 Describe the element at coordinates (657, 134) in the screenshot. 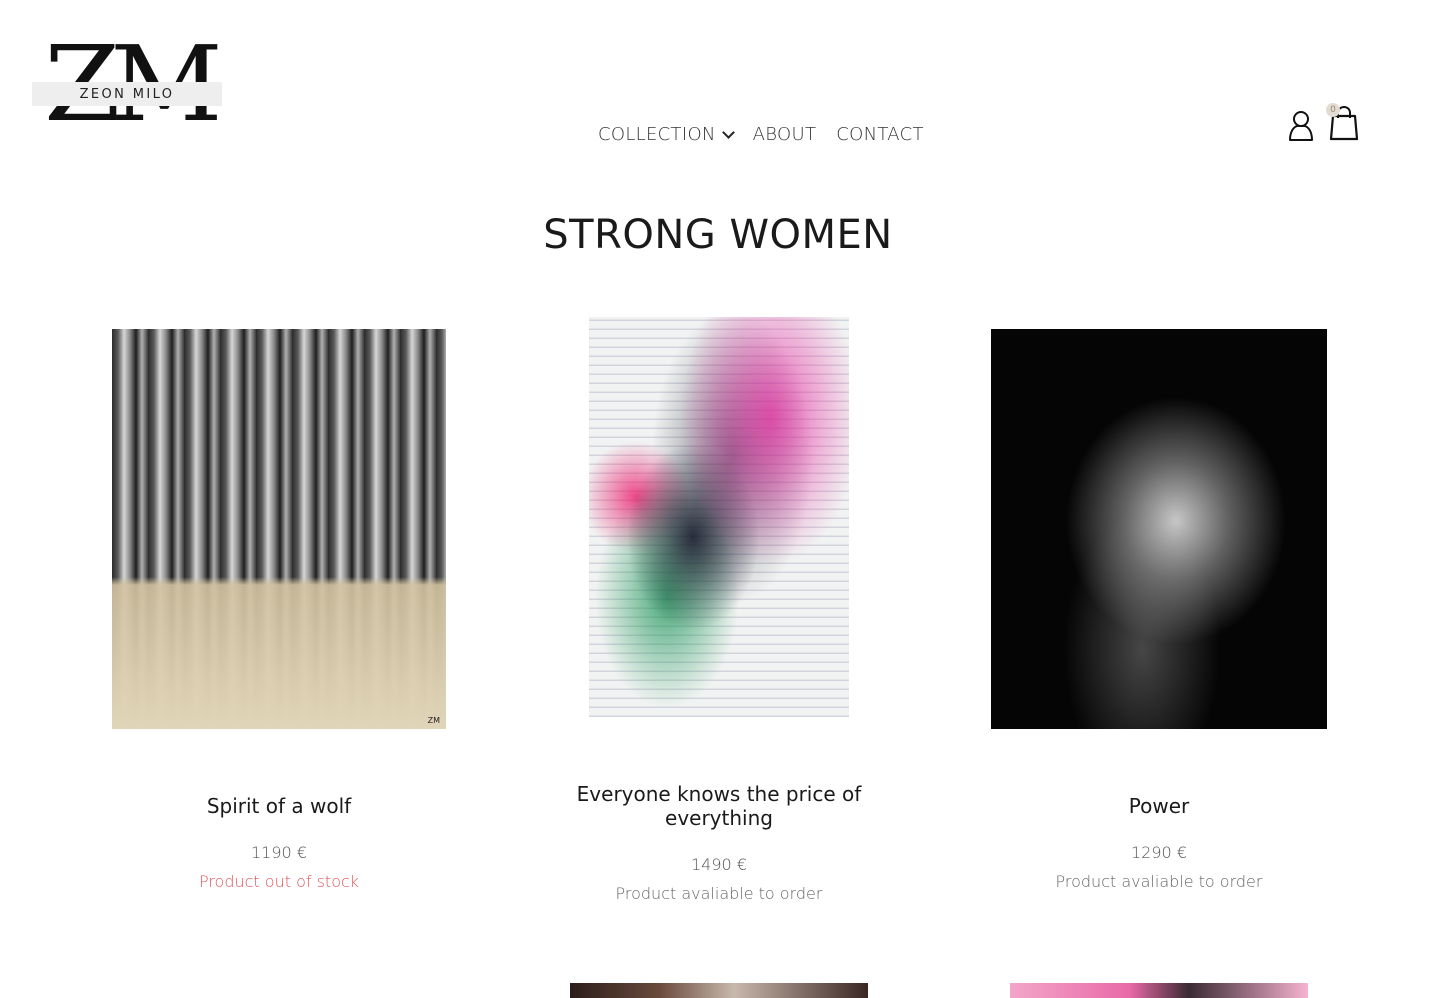

I see `nav-item-collection-label: COLLECTION` at that location.